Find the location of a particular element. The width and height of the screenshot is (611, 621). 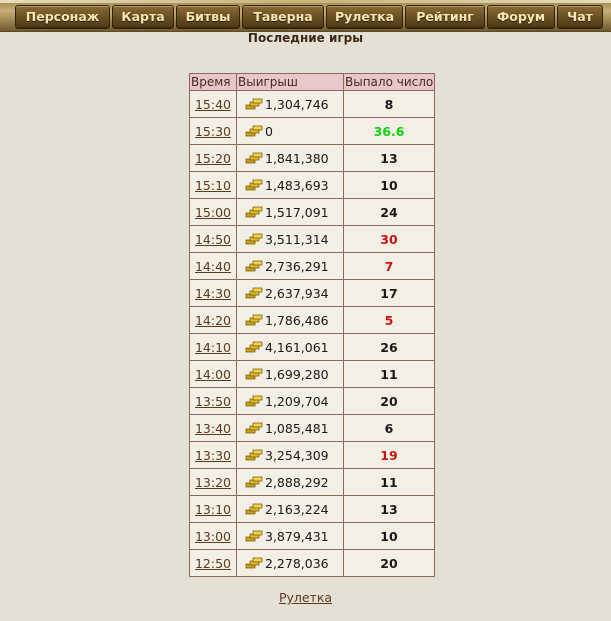

game-time-link: 13:00 is located at coordinates (213, 536).